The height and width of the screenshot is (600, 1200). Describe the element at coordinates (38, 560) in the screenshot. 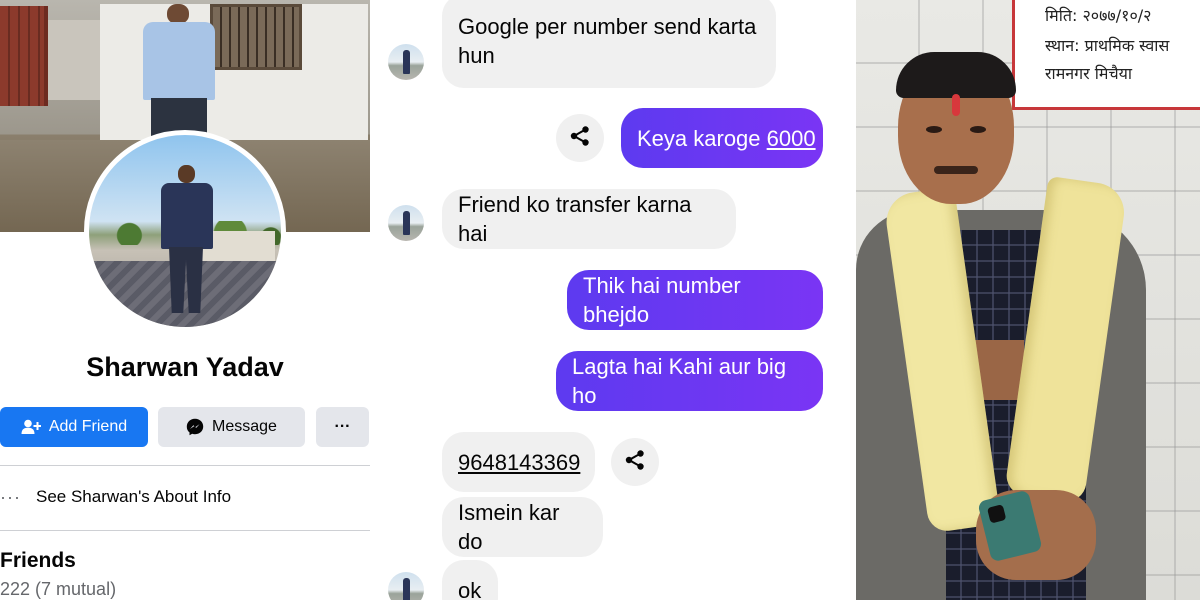

I see `friends-heading: Friends` at that location.